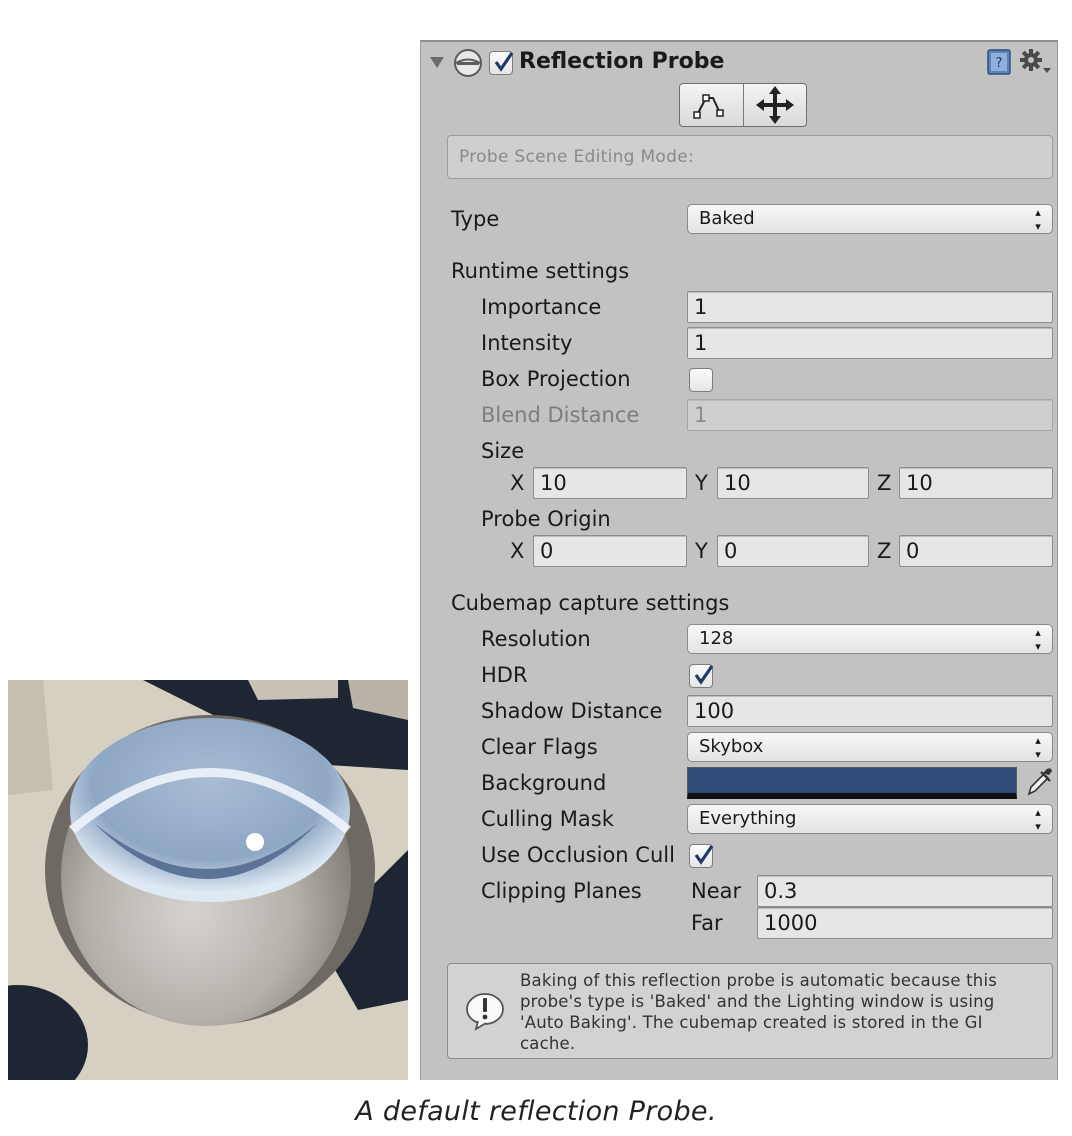 The width and height of the screenshot is (1072, 1136). Describe the element at coordinates (716, 638) in the screenshot. I see `resolution-value: 128` at that location.